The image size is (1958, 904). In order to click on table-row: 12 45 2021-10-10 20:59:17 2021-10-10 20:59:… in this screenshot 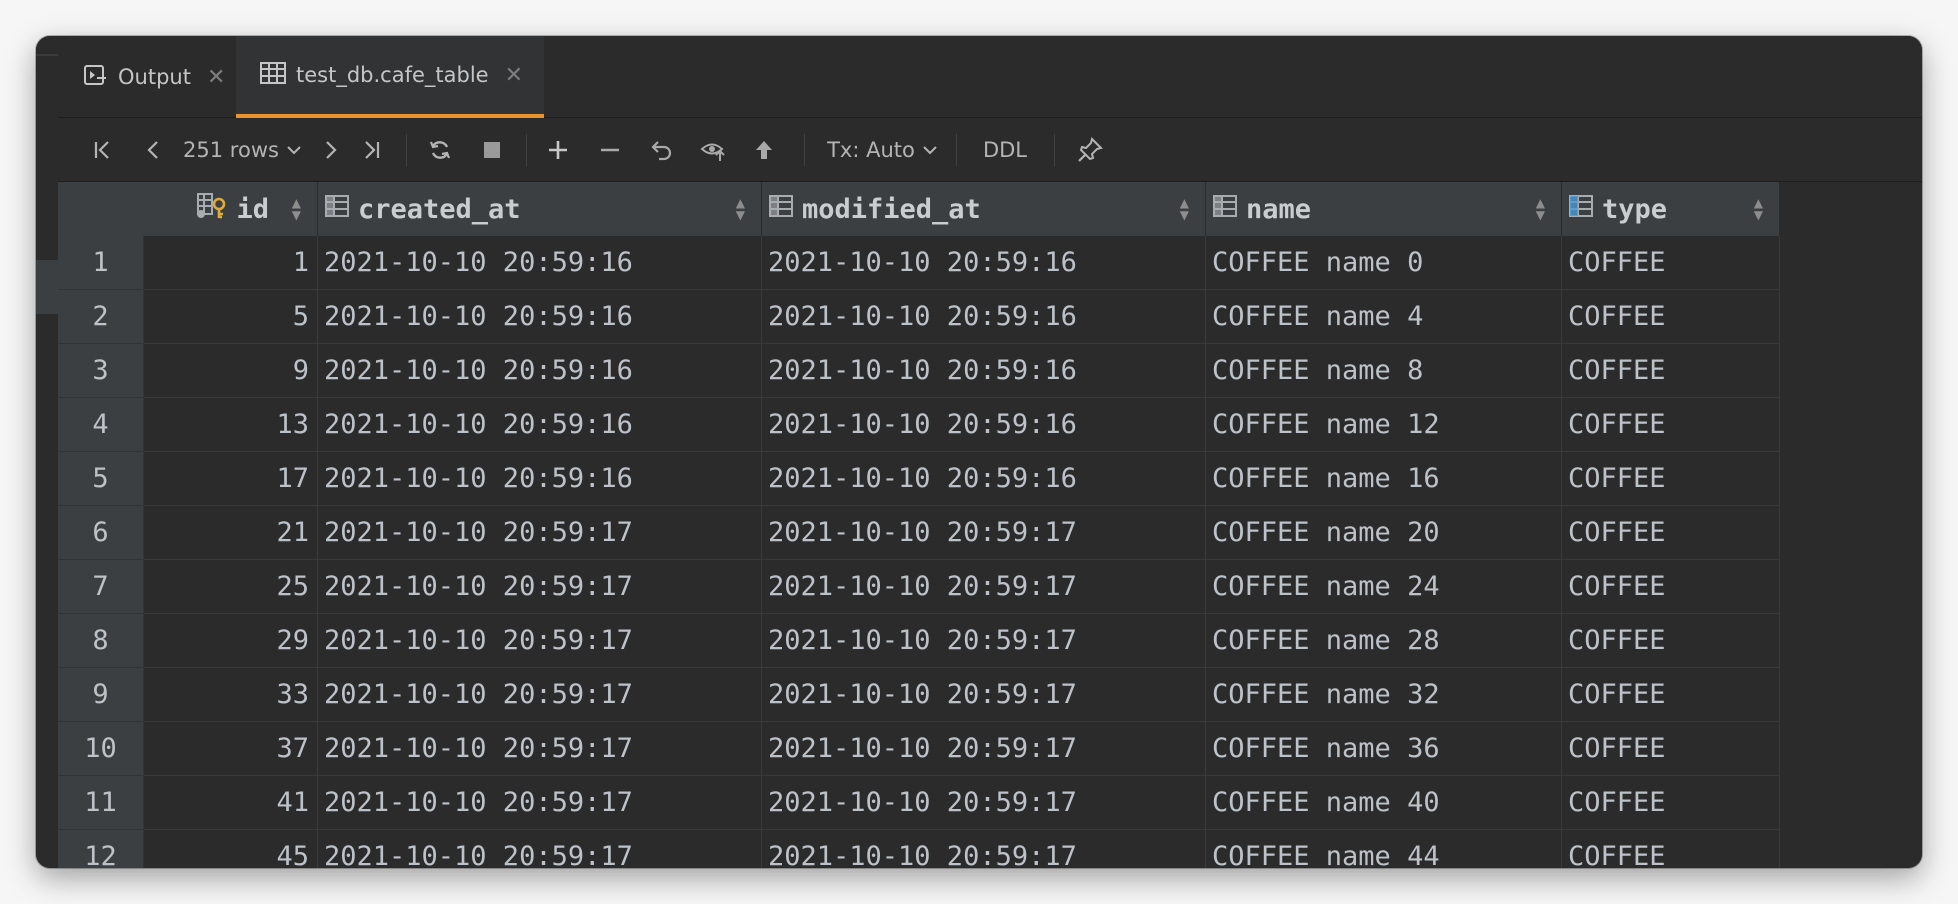, I will do `click(919, 849)`.